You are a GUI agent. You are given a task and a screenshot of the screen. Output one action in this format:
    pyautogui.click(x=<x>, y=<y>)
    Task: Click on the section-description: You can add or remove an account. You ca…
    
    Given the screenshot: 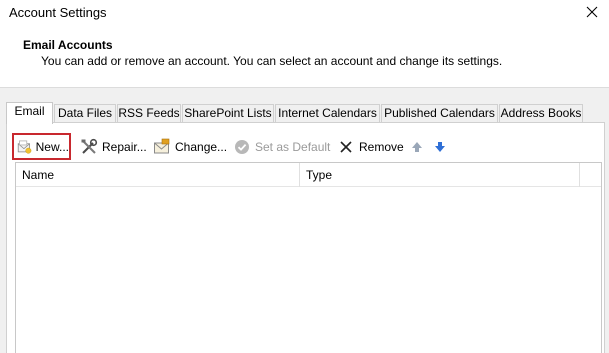 What is the action you would take?
    pyautogui.click(x=272, y=61)
    